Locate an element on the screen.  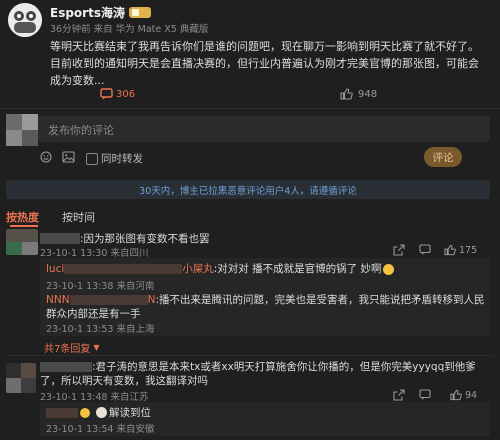
comment-meta: 23-10-1 13:30 来自四川 is located at coordinates (94, 253).